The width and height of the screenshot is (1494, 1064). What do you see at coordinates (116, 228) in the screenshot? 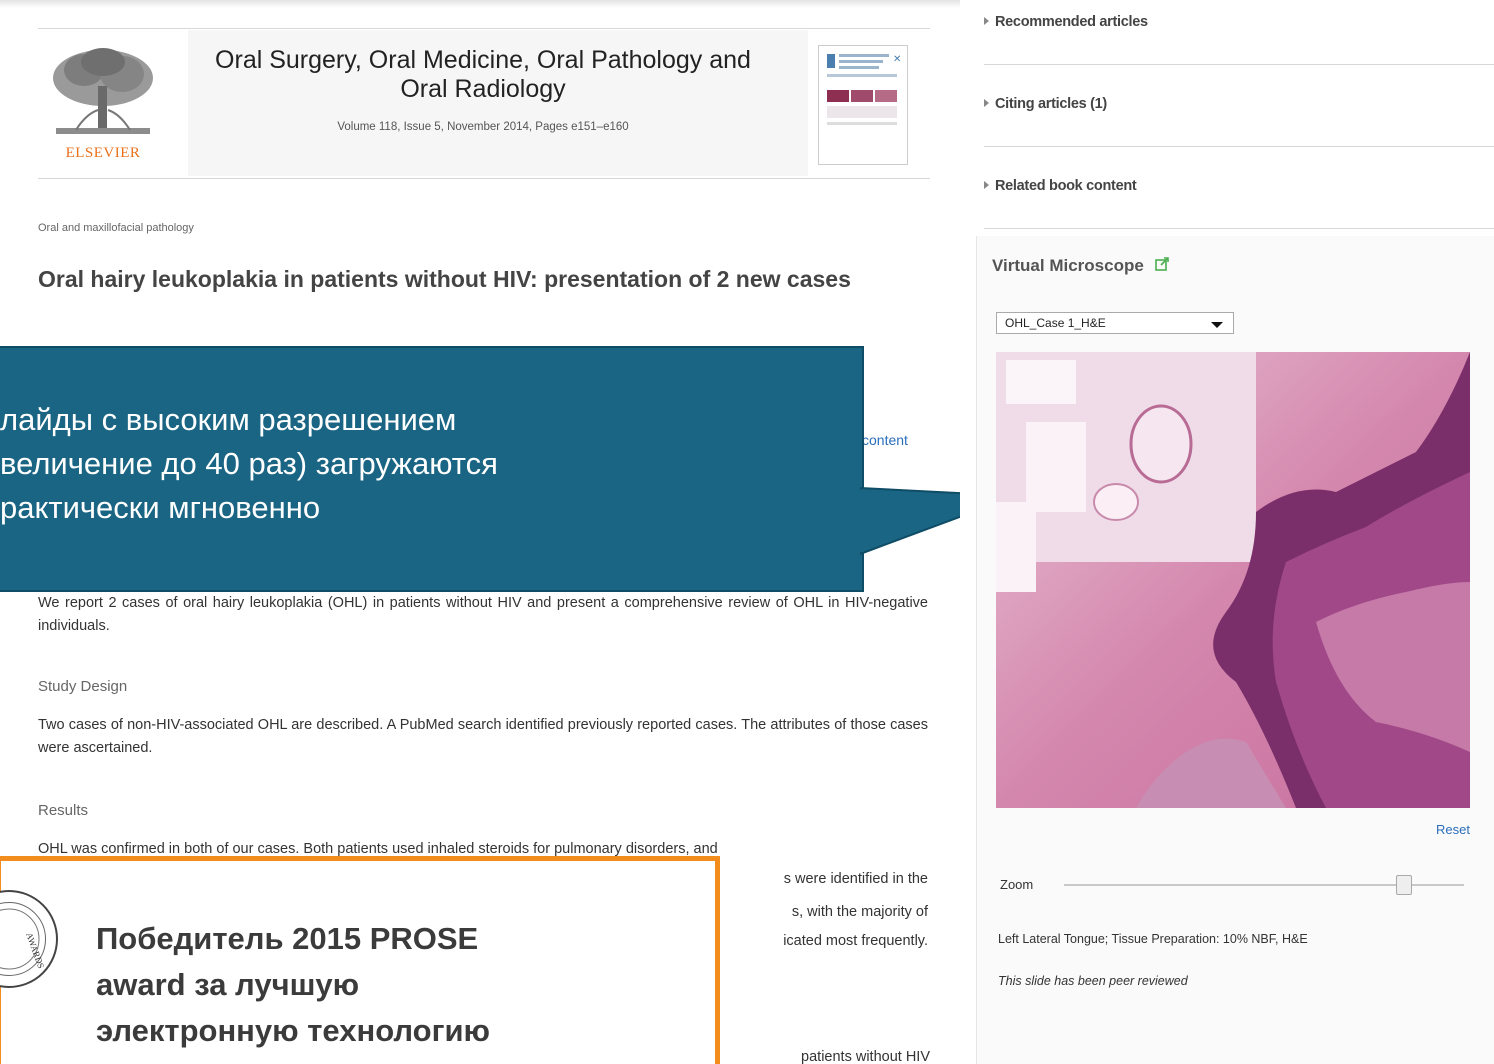
I see `article-section-label: Oral and maxillofacial pathology` at bounding box center [116, 228].